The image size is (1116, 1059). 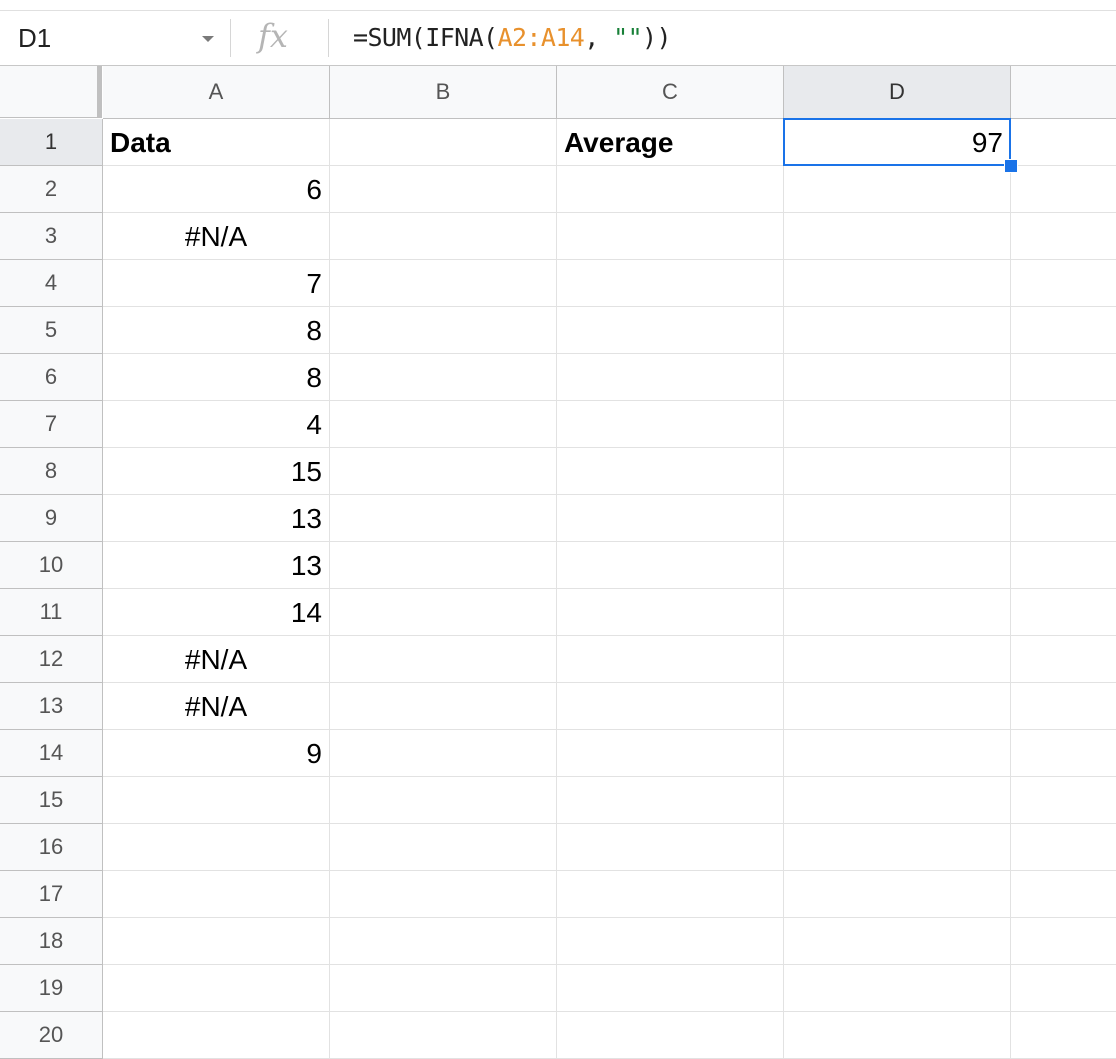 What do you see at coordinates (670, 142) in the screenshot?
I see `cell-c1: Average` at bounding box center [670, 142].